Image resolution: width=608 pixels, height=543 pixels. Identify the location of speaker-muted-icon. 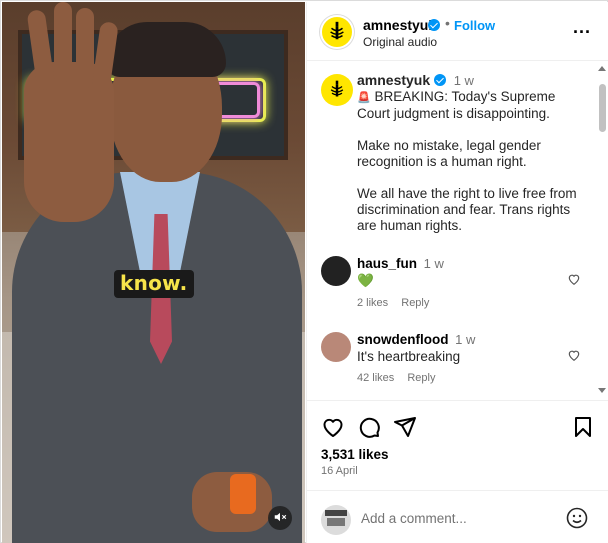
(280, 518).